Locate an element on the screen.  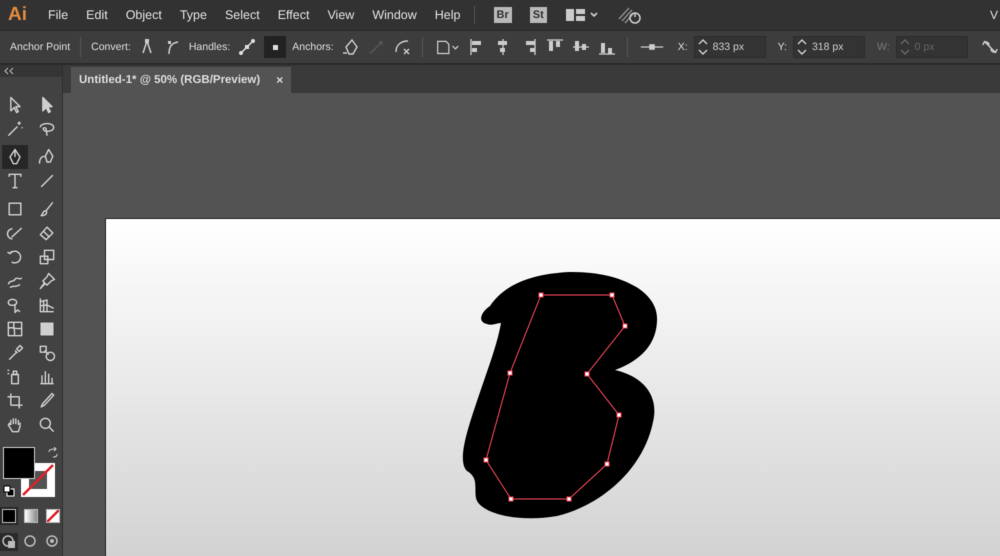
none-mode-button is located at coordinates (53, 516).